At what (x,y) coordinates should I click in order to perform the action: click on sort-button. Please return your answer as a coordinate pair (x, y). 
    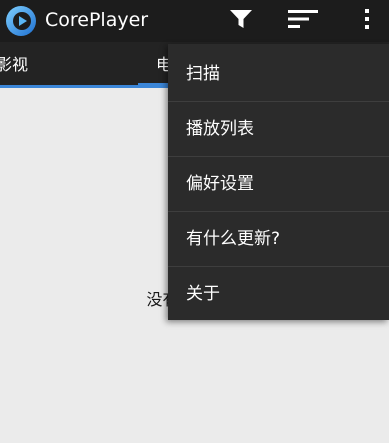
    Looking at the image, I should click on (303, 21).